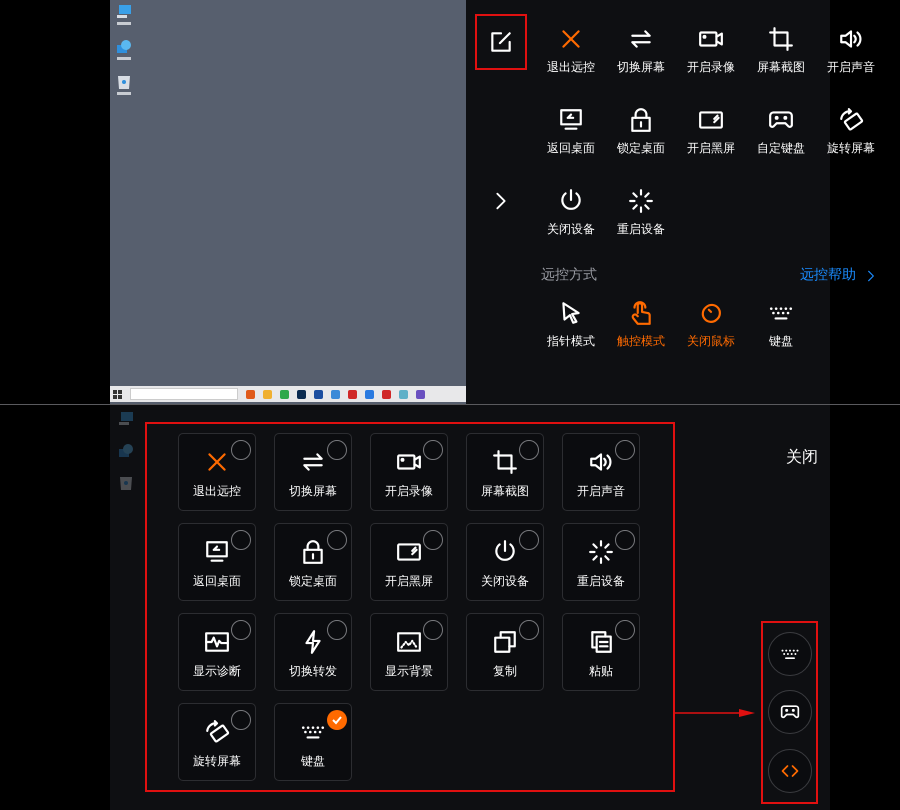 This screenshot has width=900, height=810. Describe the element at coordinates (601, 472) in the screenshot. I see `action-tile: 开启声音` at that location.